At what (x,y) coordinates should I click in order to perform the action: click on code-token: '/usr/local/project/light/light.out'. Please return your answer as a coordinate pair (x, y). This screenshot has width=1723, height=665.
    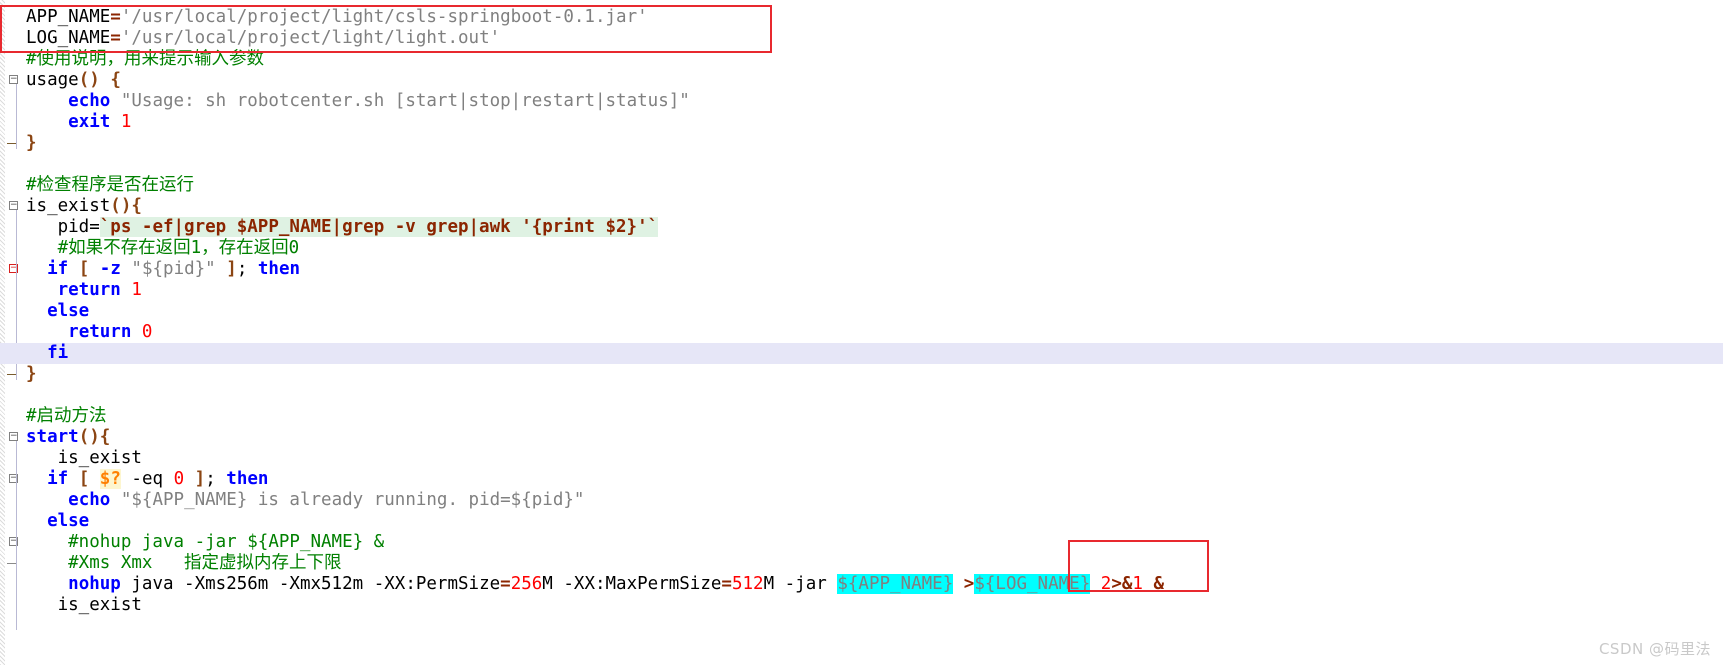
    Looking at the image, I should click on (310, 38).